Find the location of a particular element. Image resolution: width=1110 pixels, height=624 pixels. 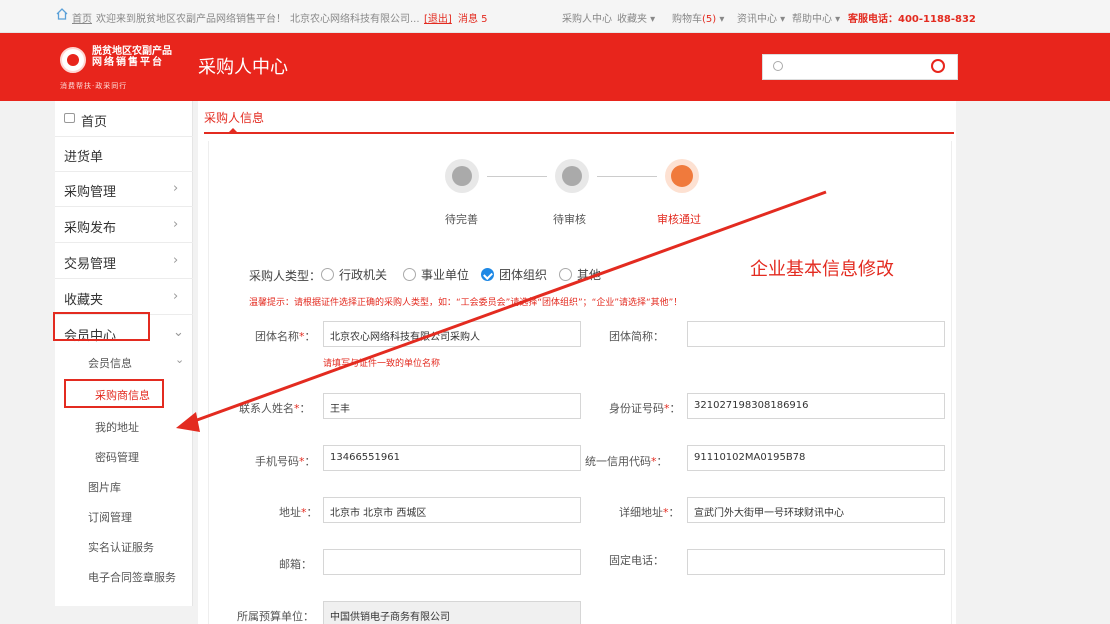

sidebar-item-home: 首页 is located at coordinates (124, 119).